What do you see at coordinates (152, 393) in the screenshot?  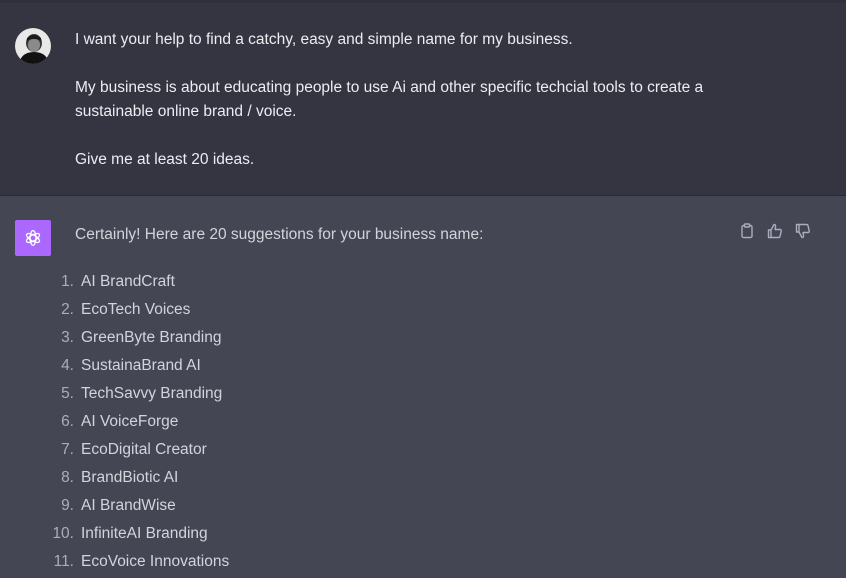 I see `list-text: TechSavvy Branding` at bounding box center [152, 393].